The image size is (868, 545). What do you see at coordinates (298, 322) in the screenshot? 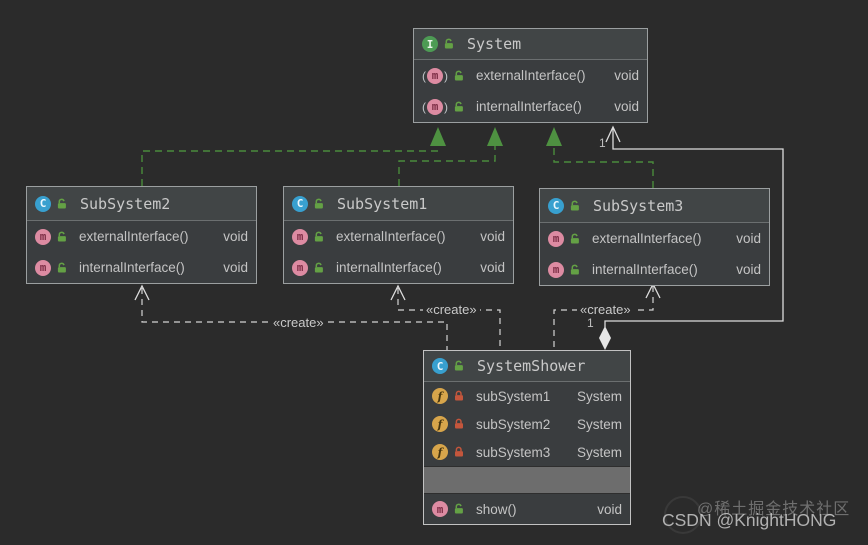
I see `create-label-subsystem2: «create»` at bounding box center [298, 322].